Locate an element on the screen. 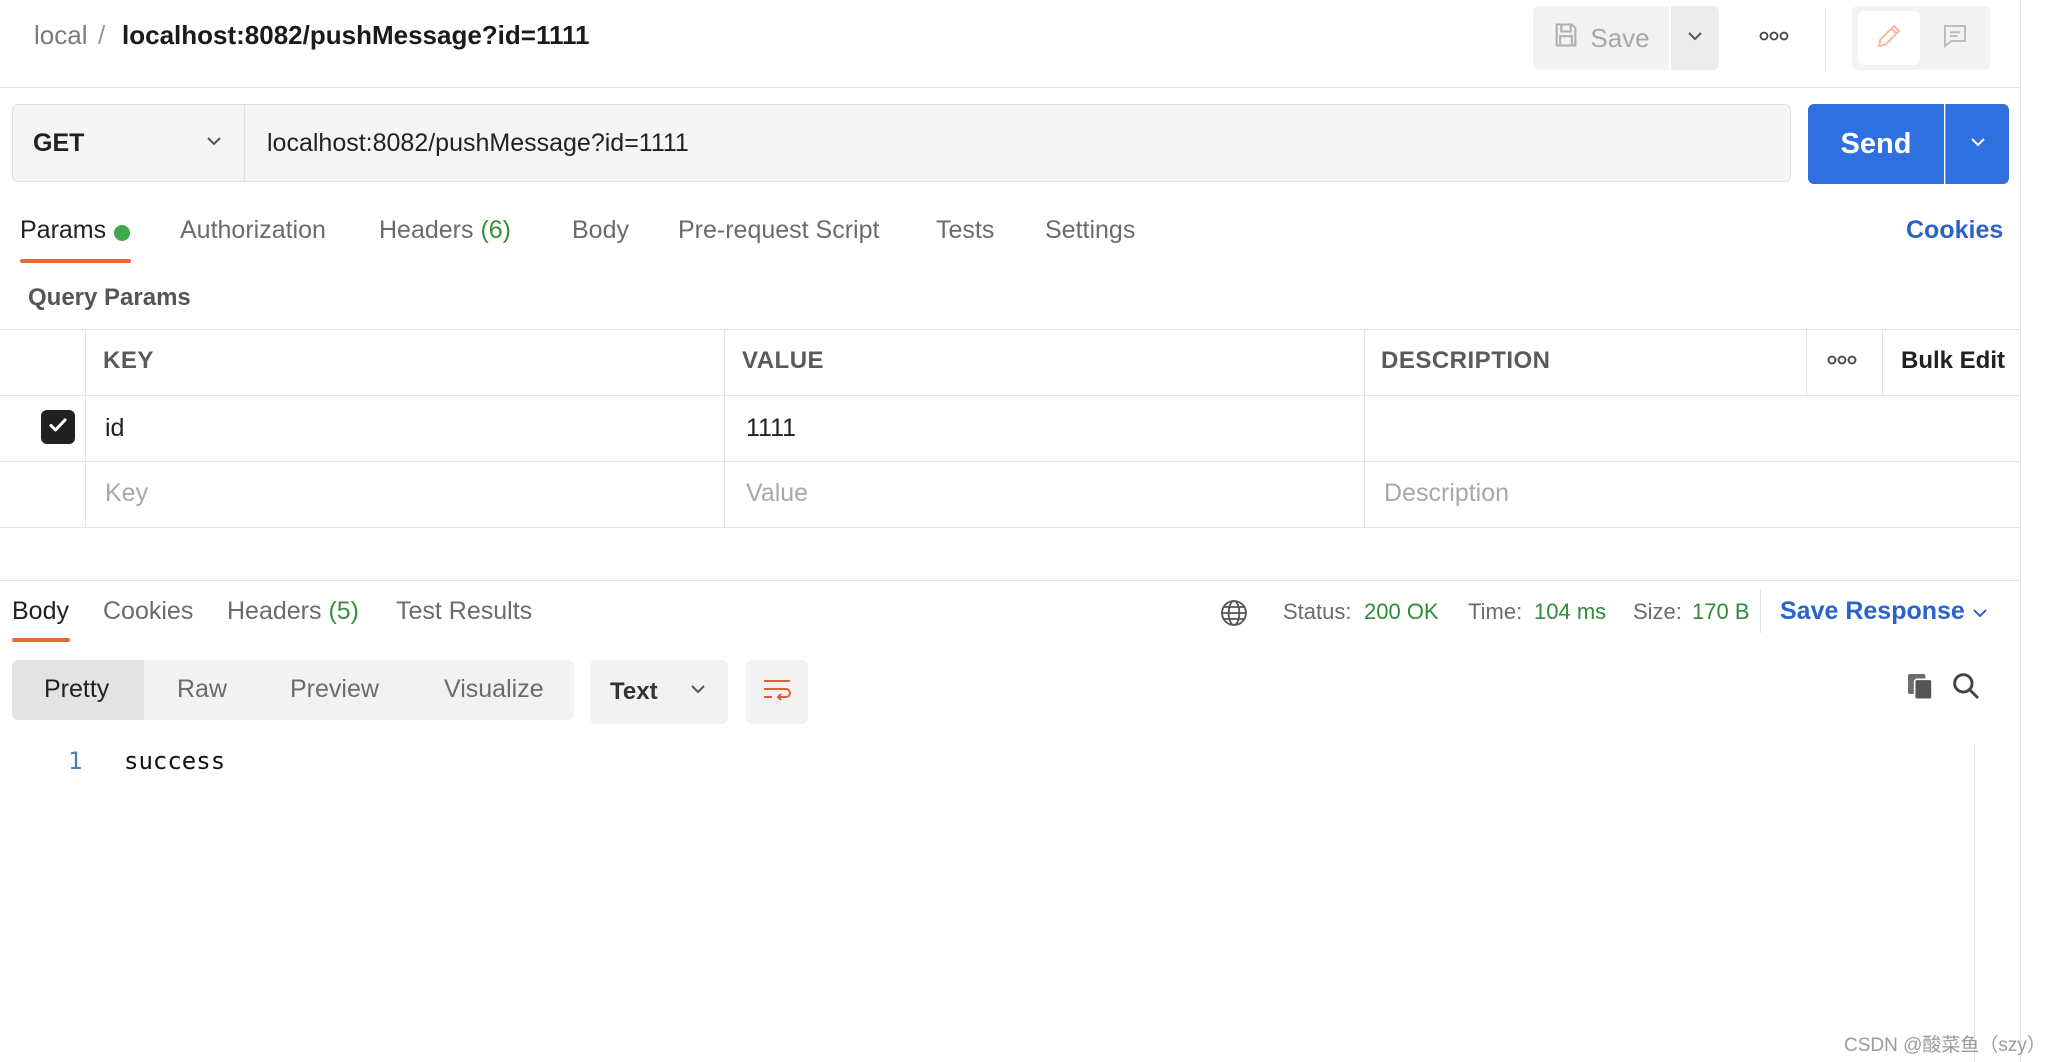 The width and height of the screenshot is (2046, 1062). editor-scrollbar-track is located at coordinates (1974, 903).